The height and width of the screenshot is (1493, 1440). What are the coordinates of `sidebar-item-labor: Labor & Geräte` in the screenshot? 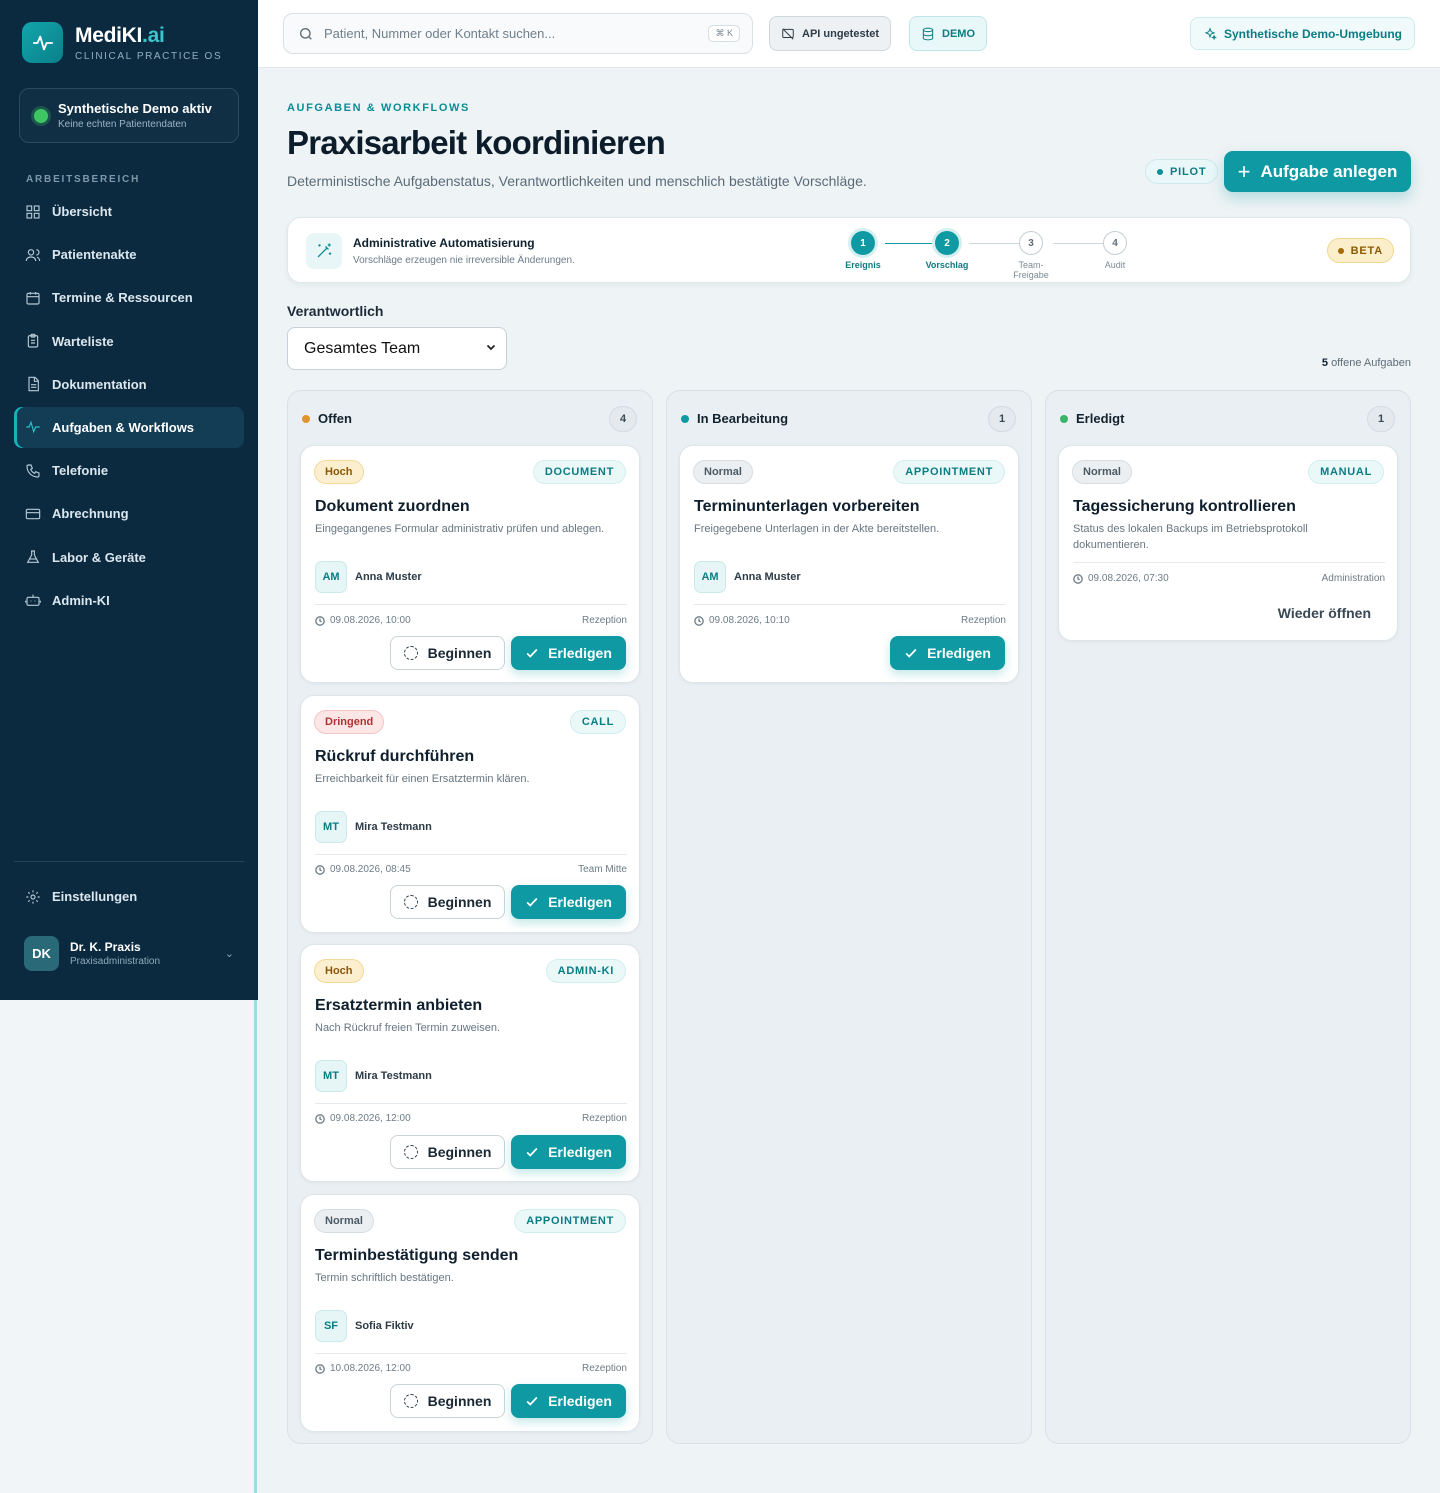 It's located at (129, 557).